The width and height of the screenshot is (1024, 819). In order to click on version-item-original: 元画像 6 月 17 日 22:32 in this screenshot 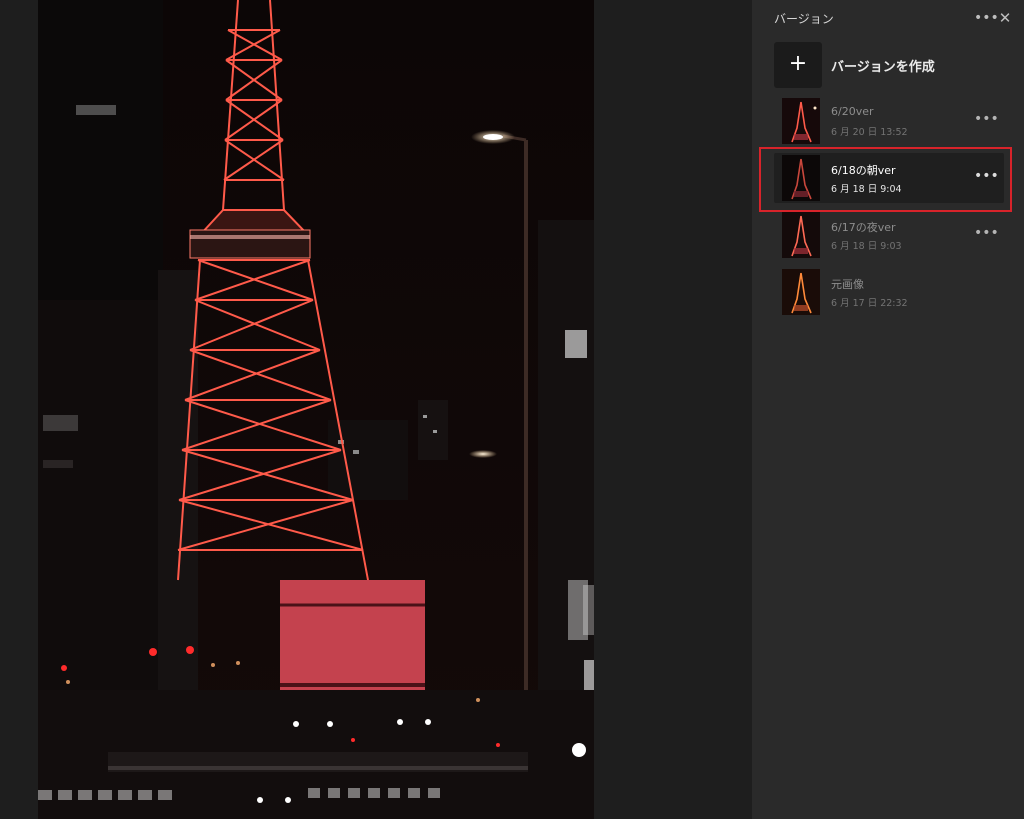, I will do `click(889, 292)`.